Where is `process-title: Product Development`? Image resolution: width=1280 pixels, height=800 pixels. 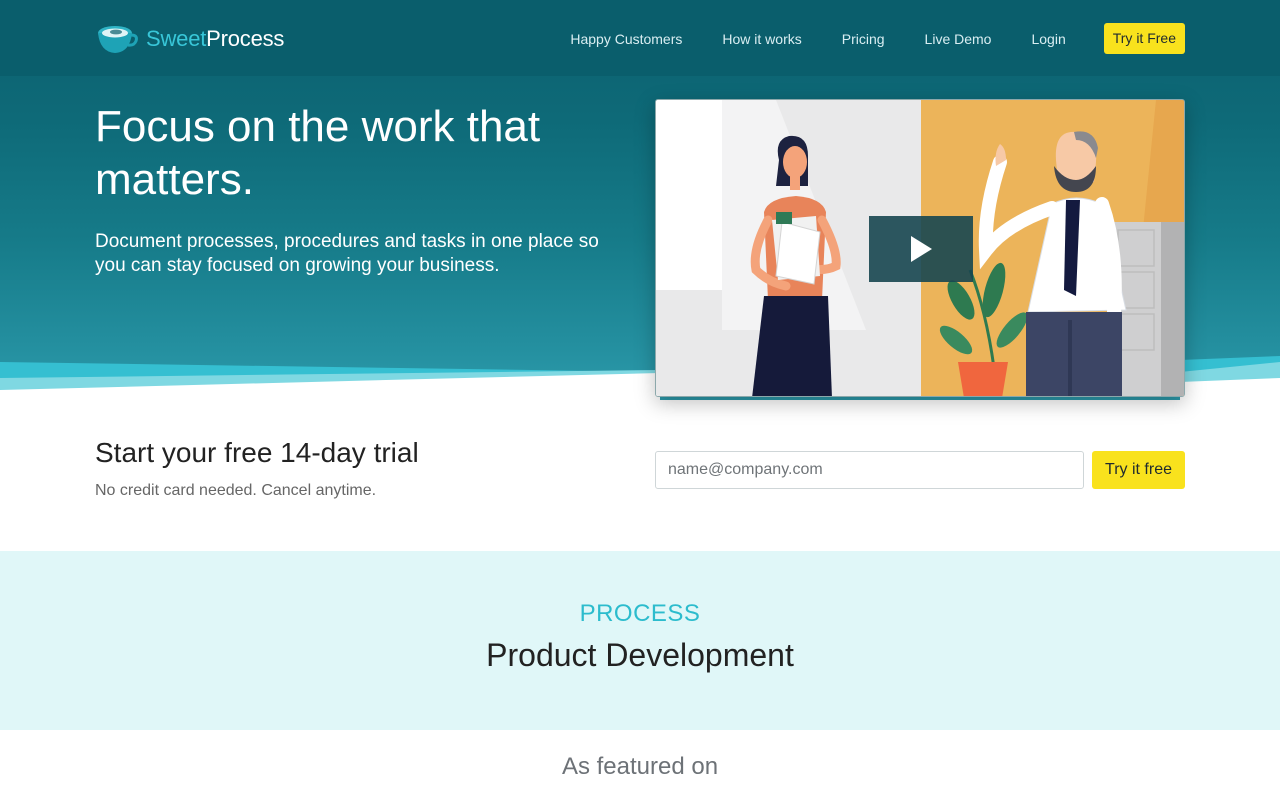
process-title: Product Development is located at coordinates (640, 655).